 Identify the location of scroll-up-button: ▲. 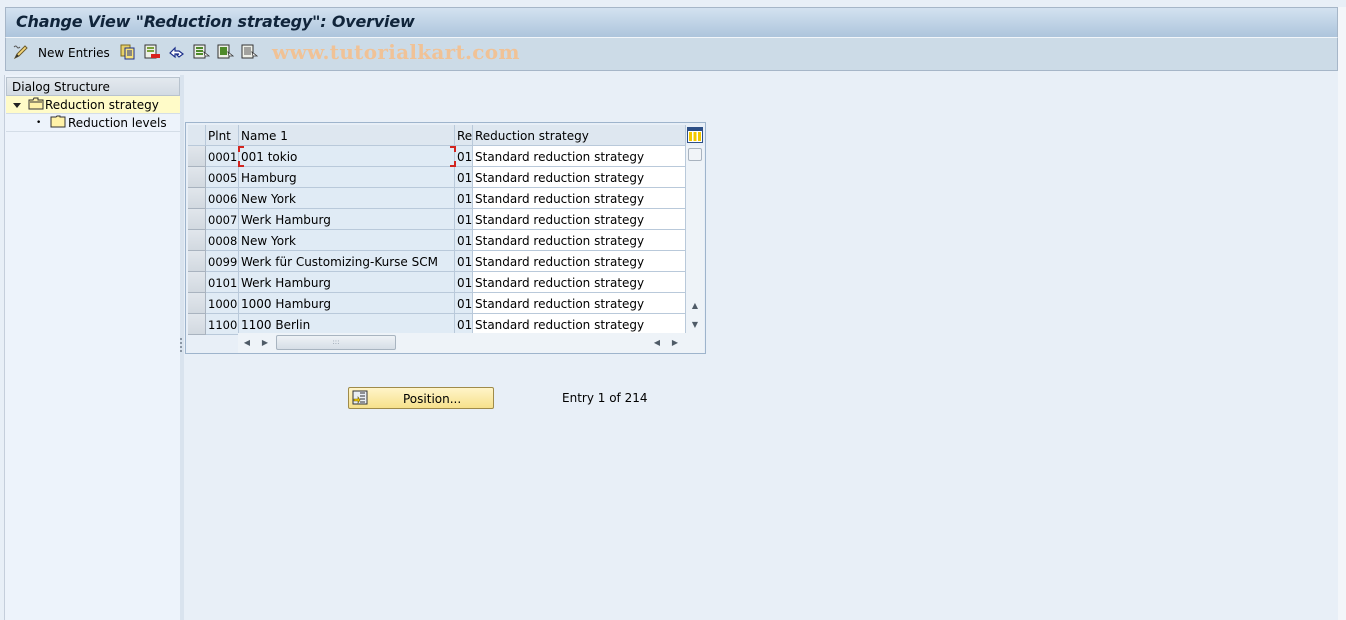
(695, 305).